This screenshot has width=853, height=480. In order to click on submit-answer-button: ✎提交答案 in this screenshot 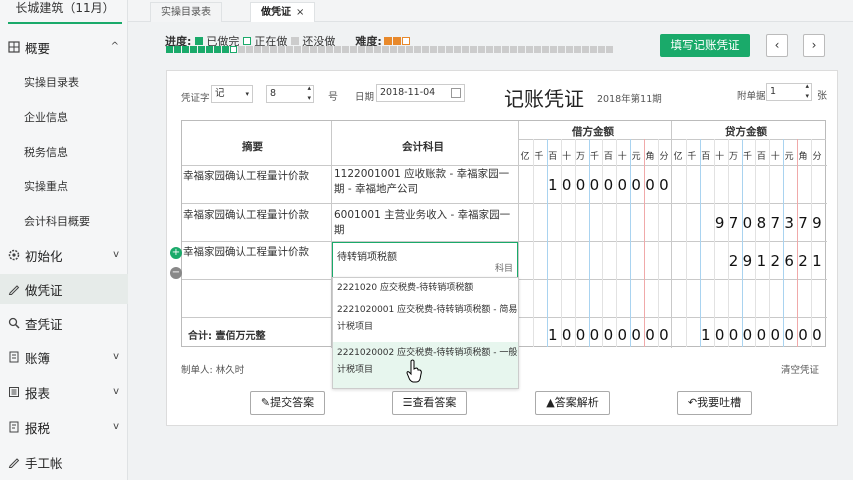, I will do `click(287, 403)`.